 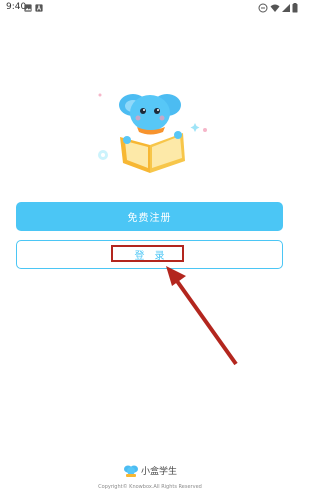 What do you see at coordinates (295, 8) in the screenshot?
I see `battery-icon` at bounding box center [295, 8].